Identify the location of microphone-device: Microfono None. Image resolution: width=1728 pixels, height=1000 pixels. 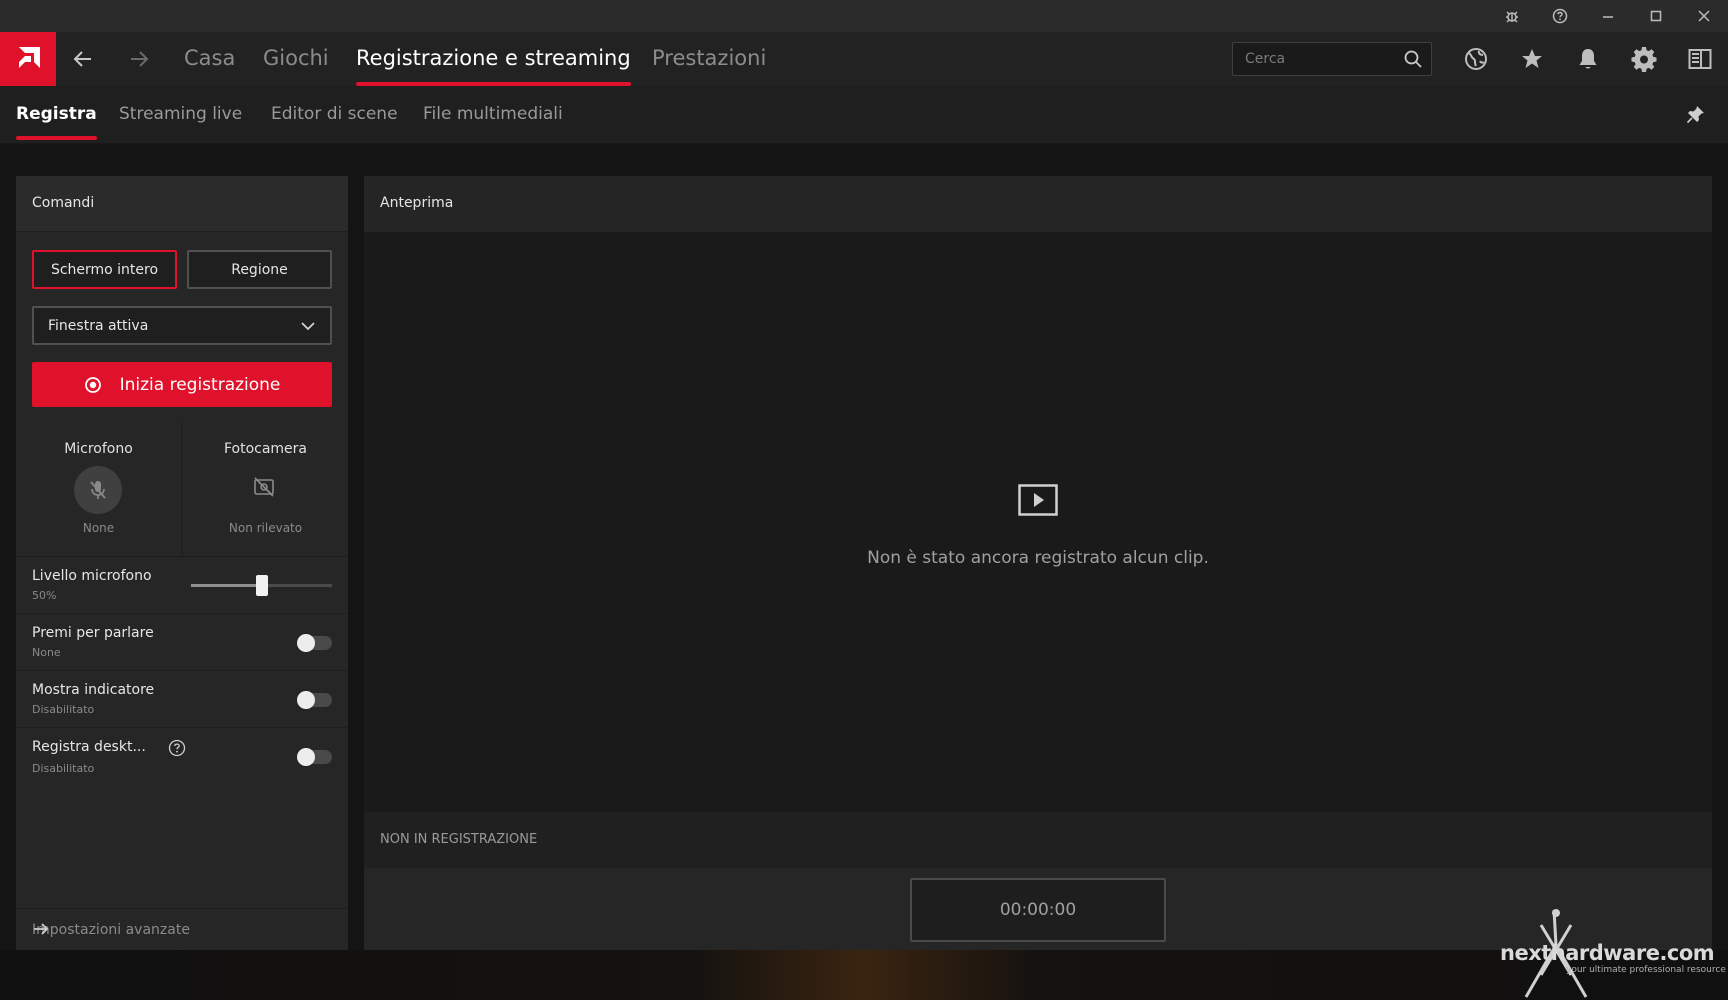
(98, 489).